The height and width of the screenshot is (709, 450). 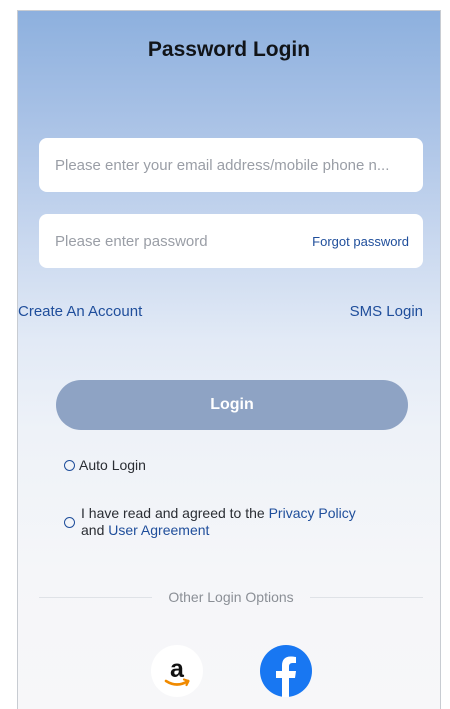 I want to click on amazon-login-button: a, so click(x=177, y=671).